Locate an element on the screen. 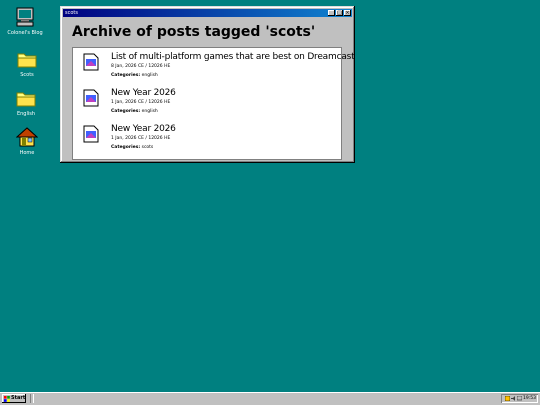  taskbar-divider is located at coordinates (32, 398).